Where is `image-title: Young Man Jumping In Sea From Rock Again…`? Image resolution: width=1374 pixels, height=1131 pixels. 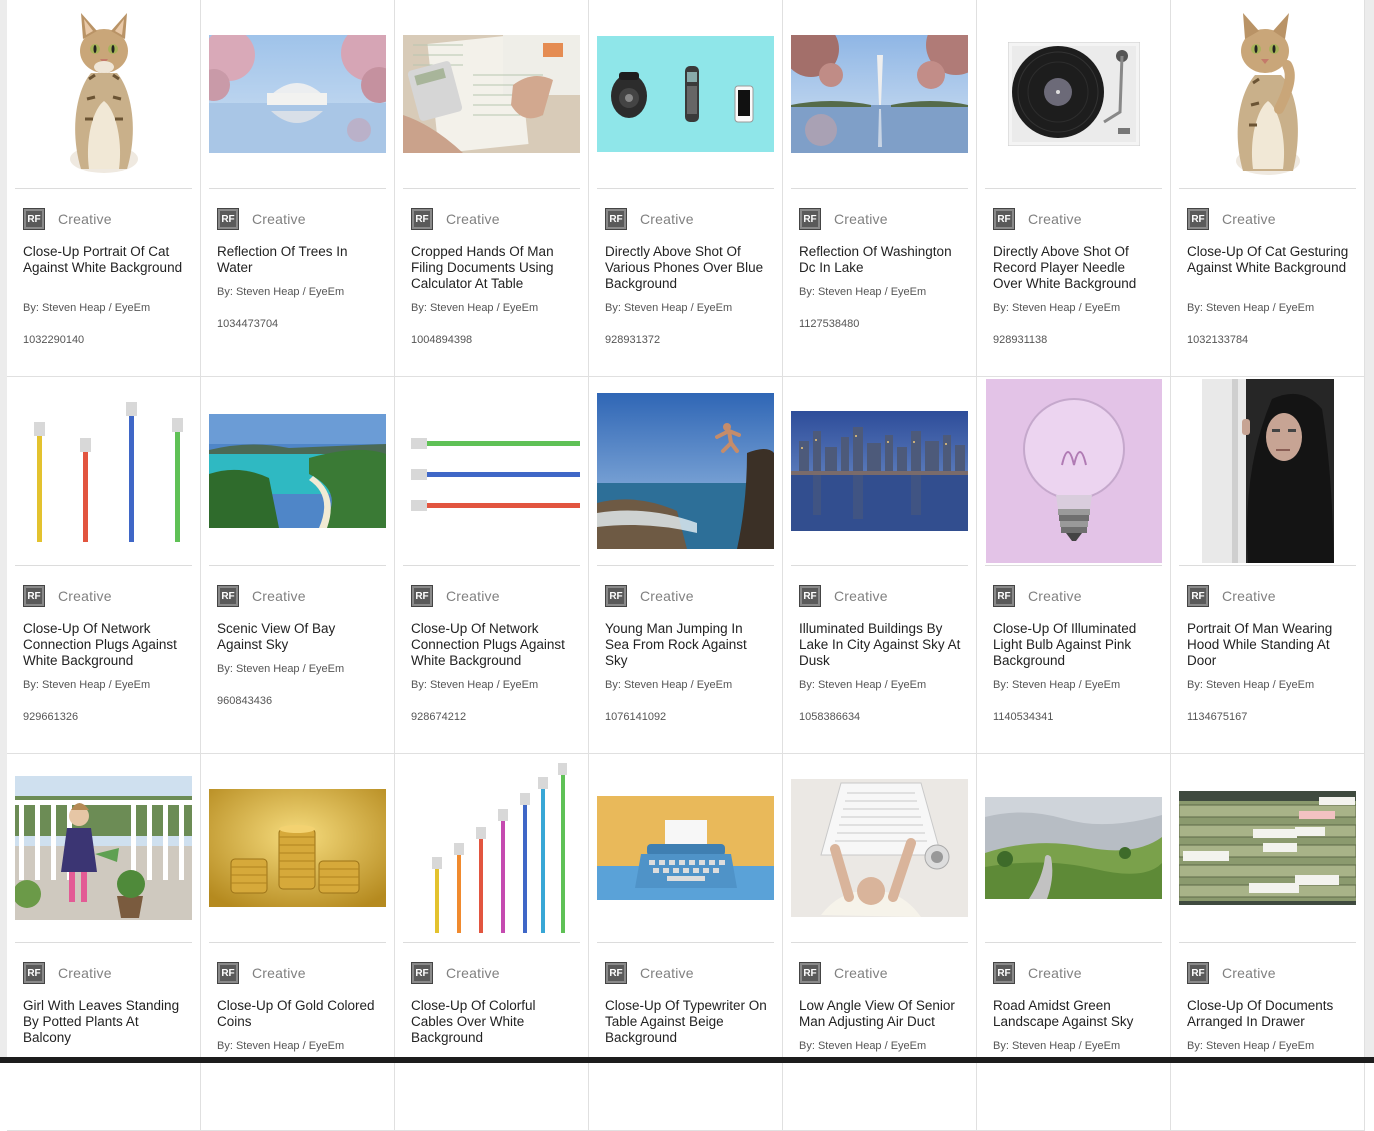
image-title: Young Man Jumping In Sea From Rock Again… is located at coordinates (687, 645).